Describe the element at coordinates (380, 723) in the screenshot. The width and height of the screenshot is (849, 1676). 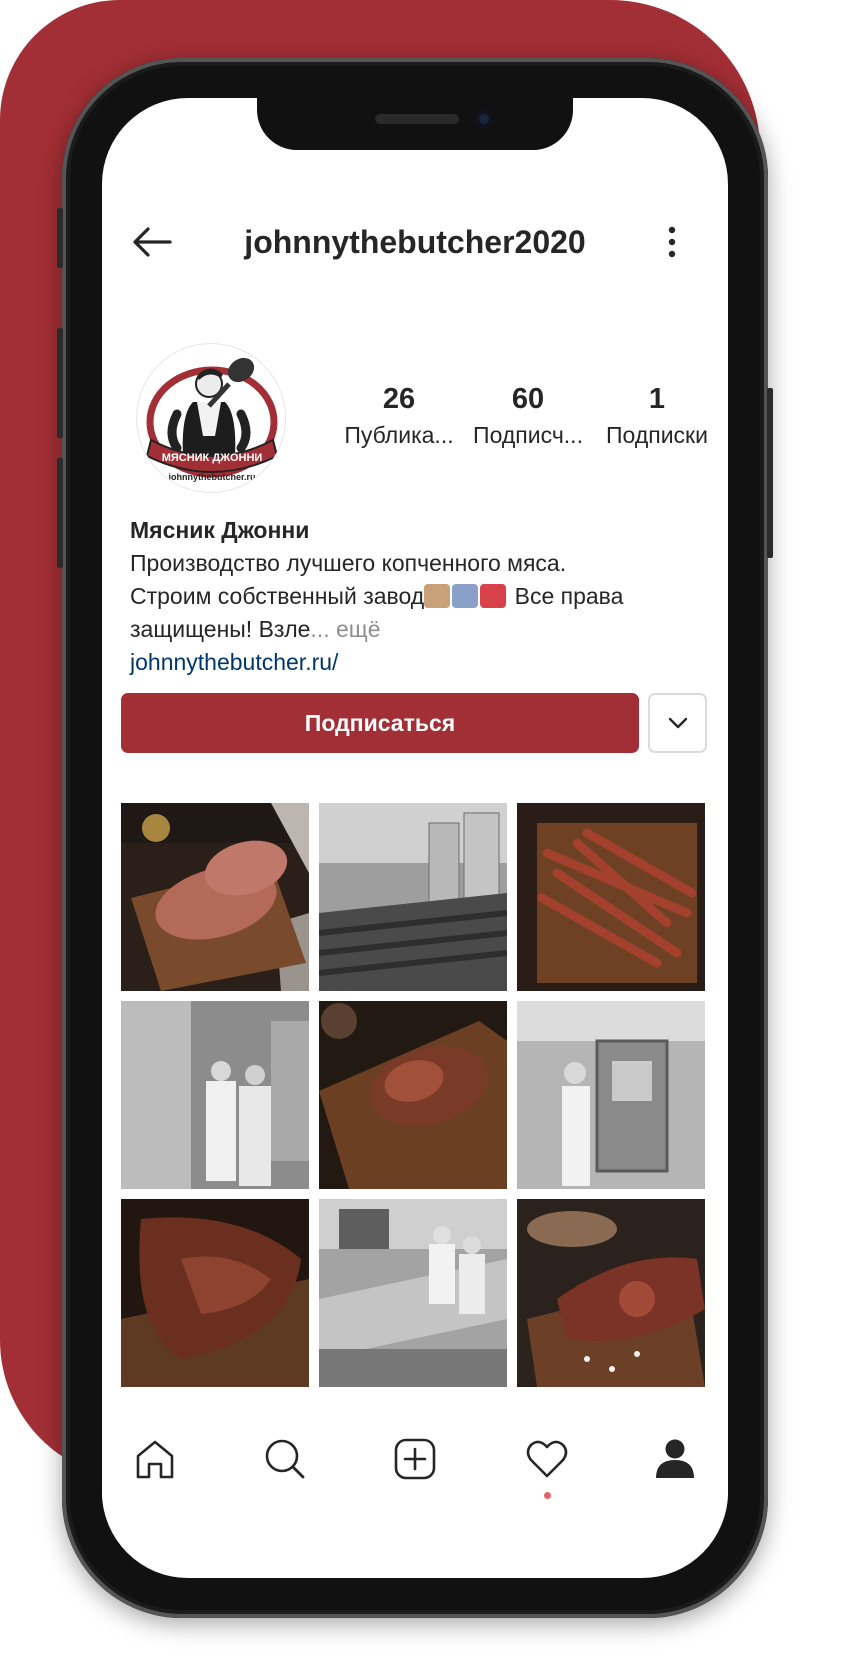
I see `follow-button: Подписаться` at that location.